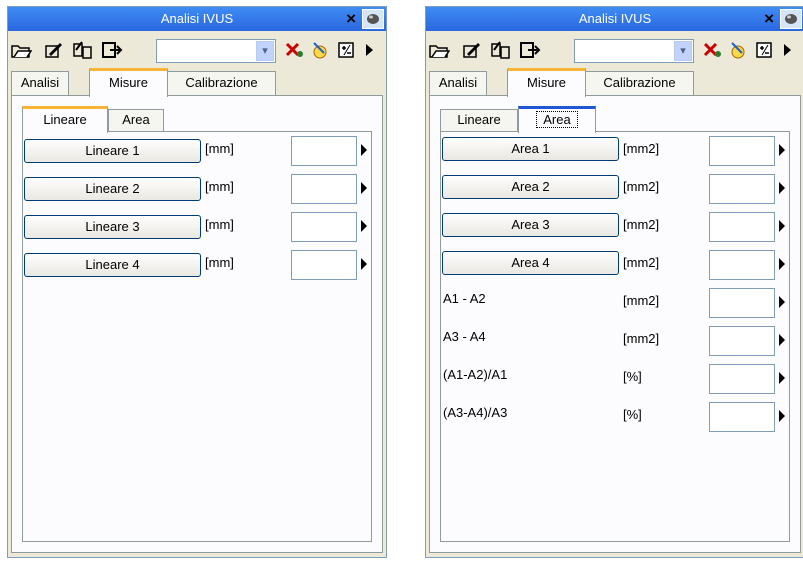 The height and width of the screenshot is (562, 803). What do you see at coordinates (475, 374) in the screenshot?
I see `calc-label: (A1-A2)/A1` at bounding box center [475, 374].